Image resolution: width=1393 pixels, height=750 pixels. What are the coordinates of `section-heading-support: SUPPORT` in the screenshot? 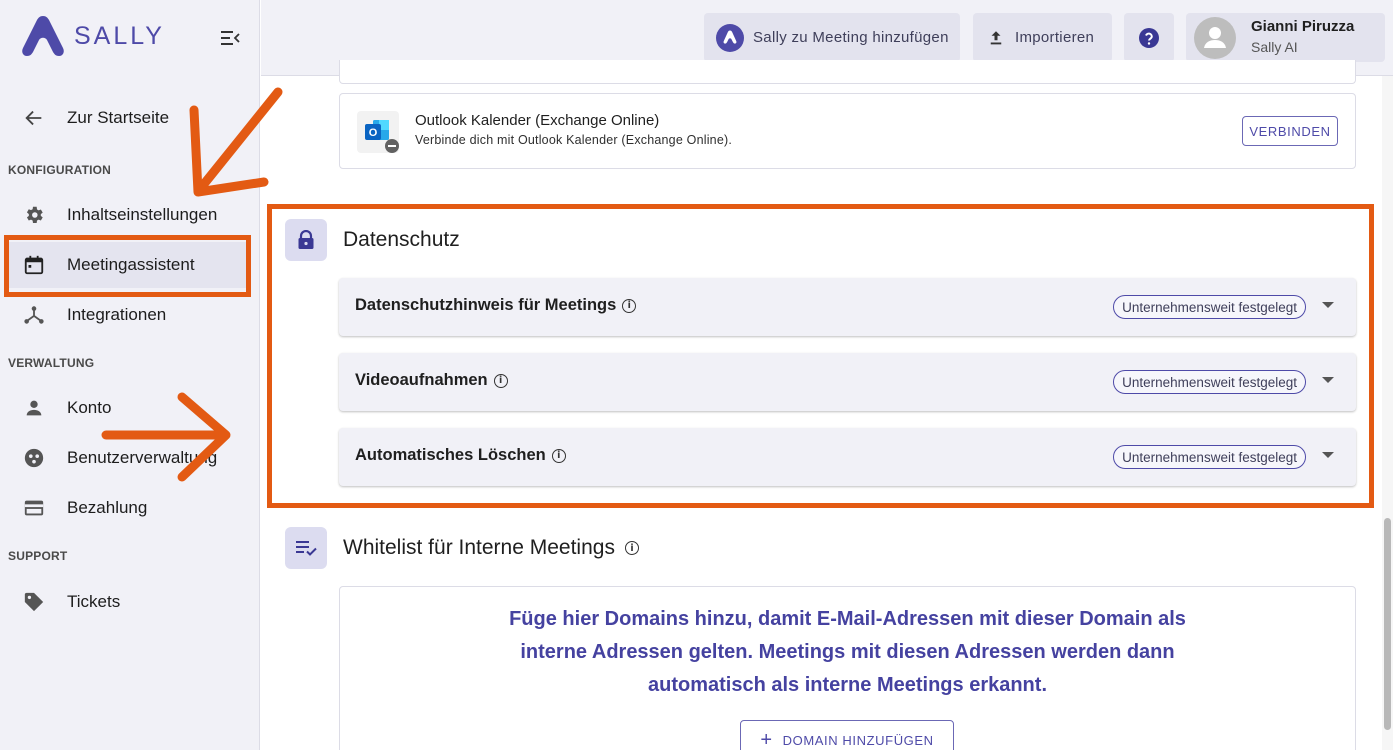 It's located at (38, 556).